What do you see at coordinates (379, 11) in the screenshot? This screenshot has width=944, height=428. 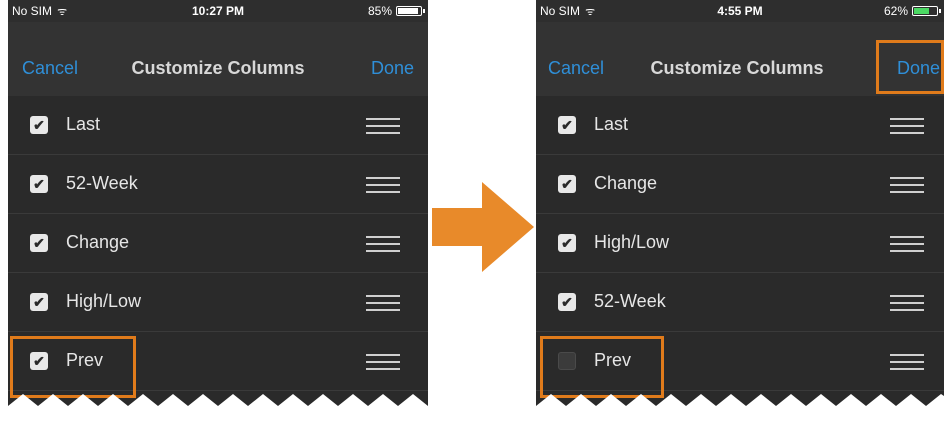 I see `battery-percent: 85%` at bounding box center [379, 11].